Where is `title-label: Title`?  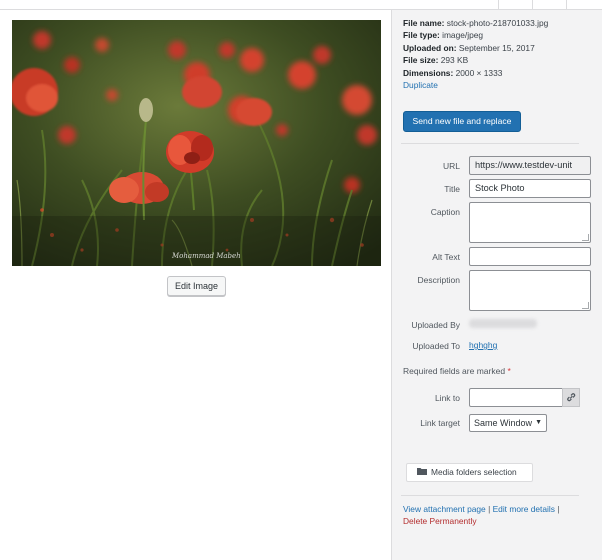 title-label: Title is located at coordinates (452, 189).